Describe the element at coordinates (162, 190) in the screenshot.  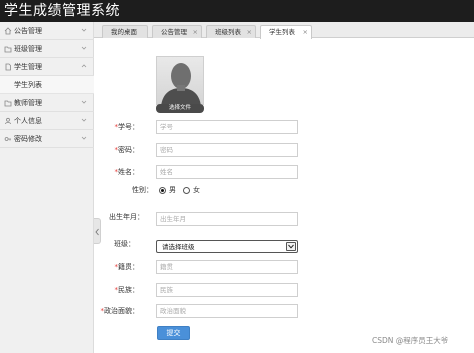
I see `gender-male-radio` at that location.